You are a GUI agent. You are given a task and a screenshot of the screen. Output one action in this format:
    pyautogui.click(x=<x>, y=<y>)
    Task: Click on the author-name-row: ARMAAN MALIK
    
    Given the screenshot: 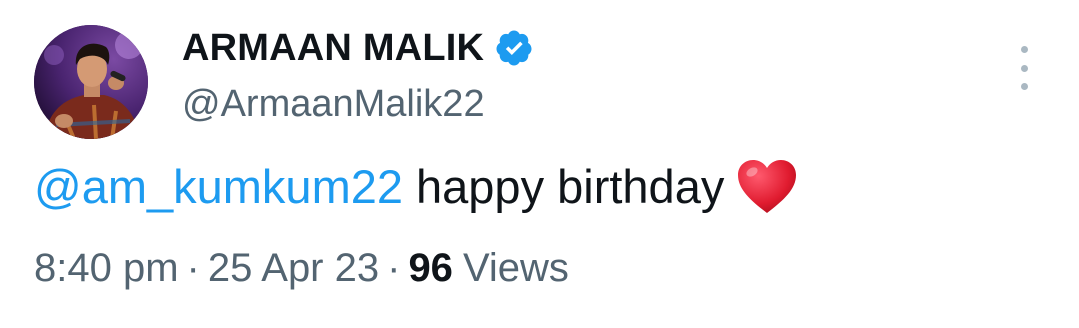 What is the action you would take?
    pyautogui.click(x=358, y=48)
    